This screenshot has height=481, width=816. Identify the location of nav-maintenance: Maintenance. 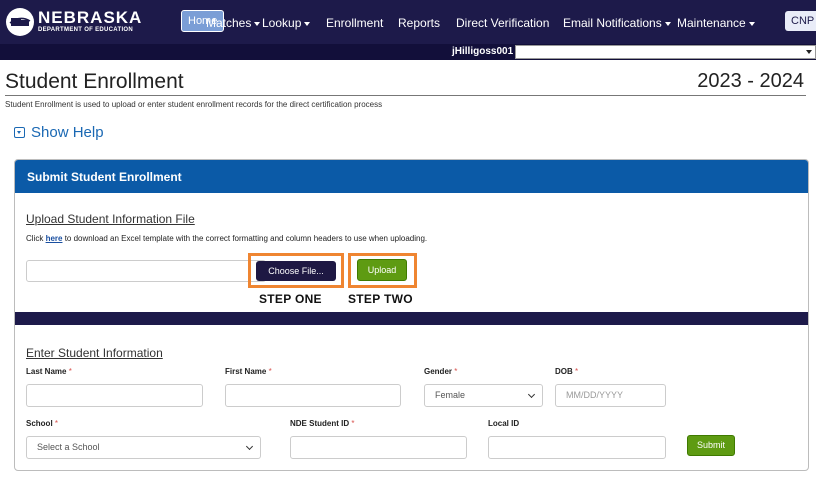
(716, 23).